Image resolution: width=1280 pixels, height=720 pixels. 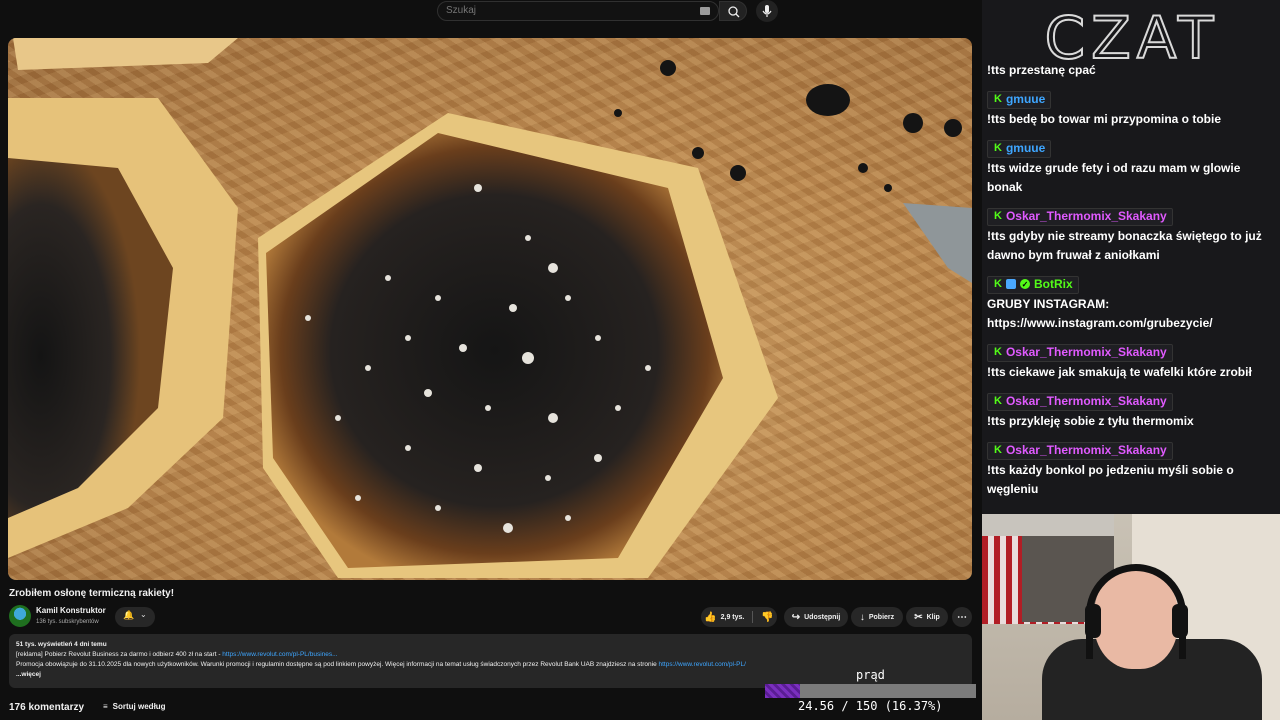 I want to click on mic-button, so click(x=767, y=11).